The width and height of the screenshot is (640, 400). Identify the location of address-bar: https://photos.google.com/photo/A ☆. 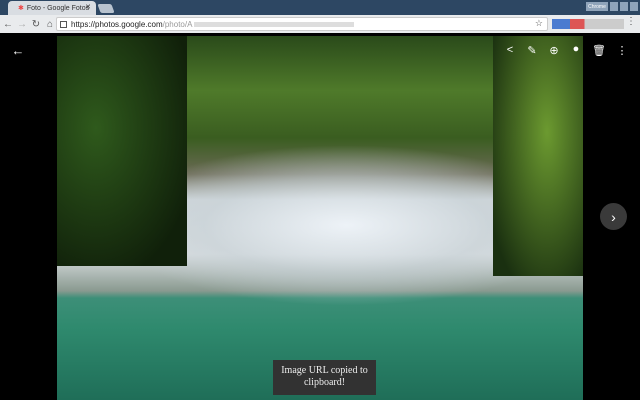
(302, 24).